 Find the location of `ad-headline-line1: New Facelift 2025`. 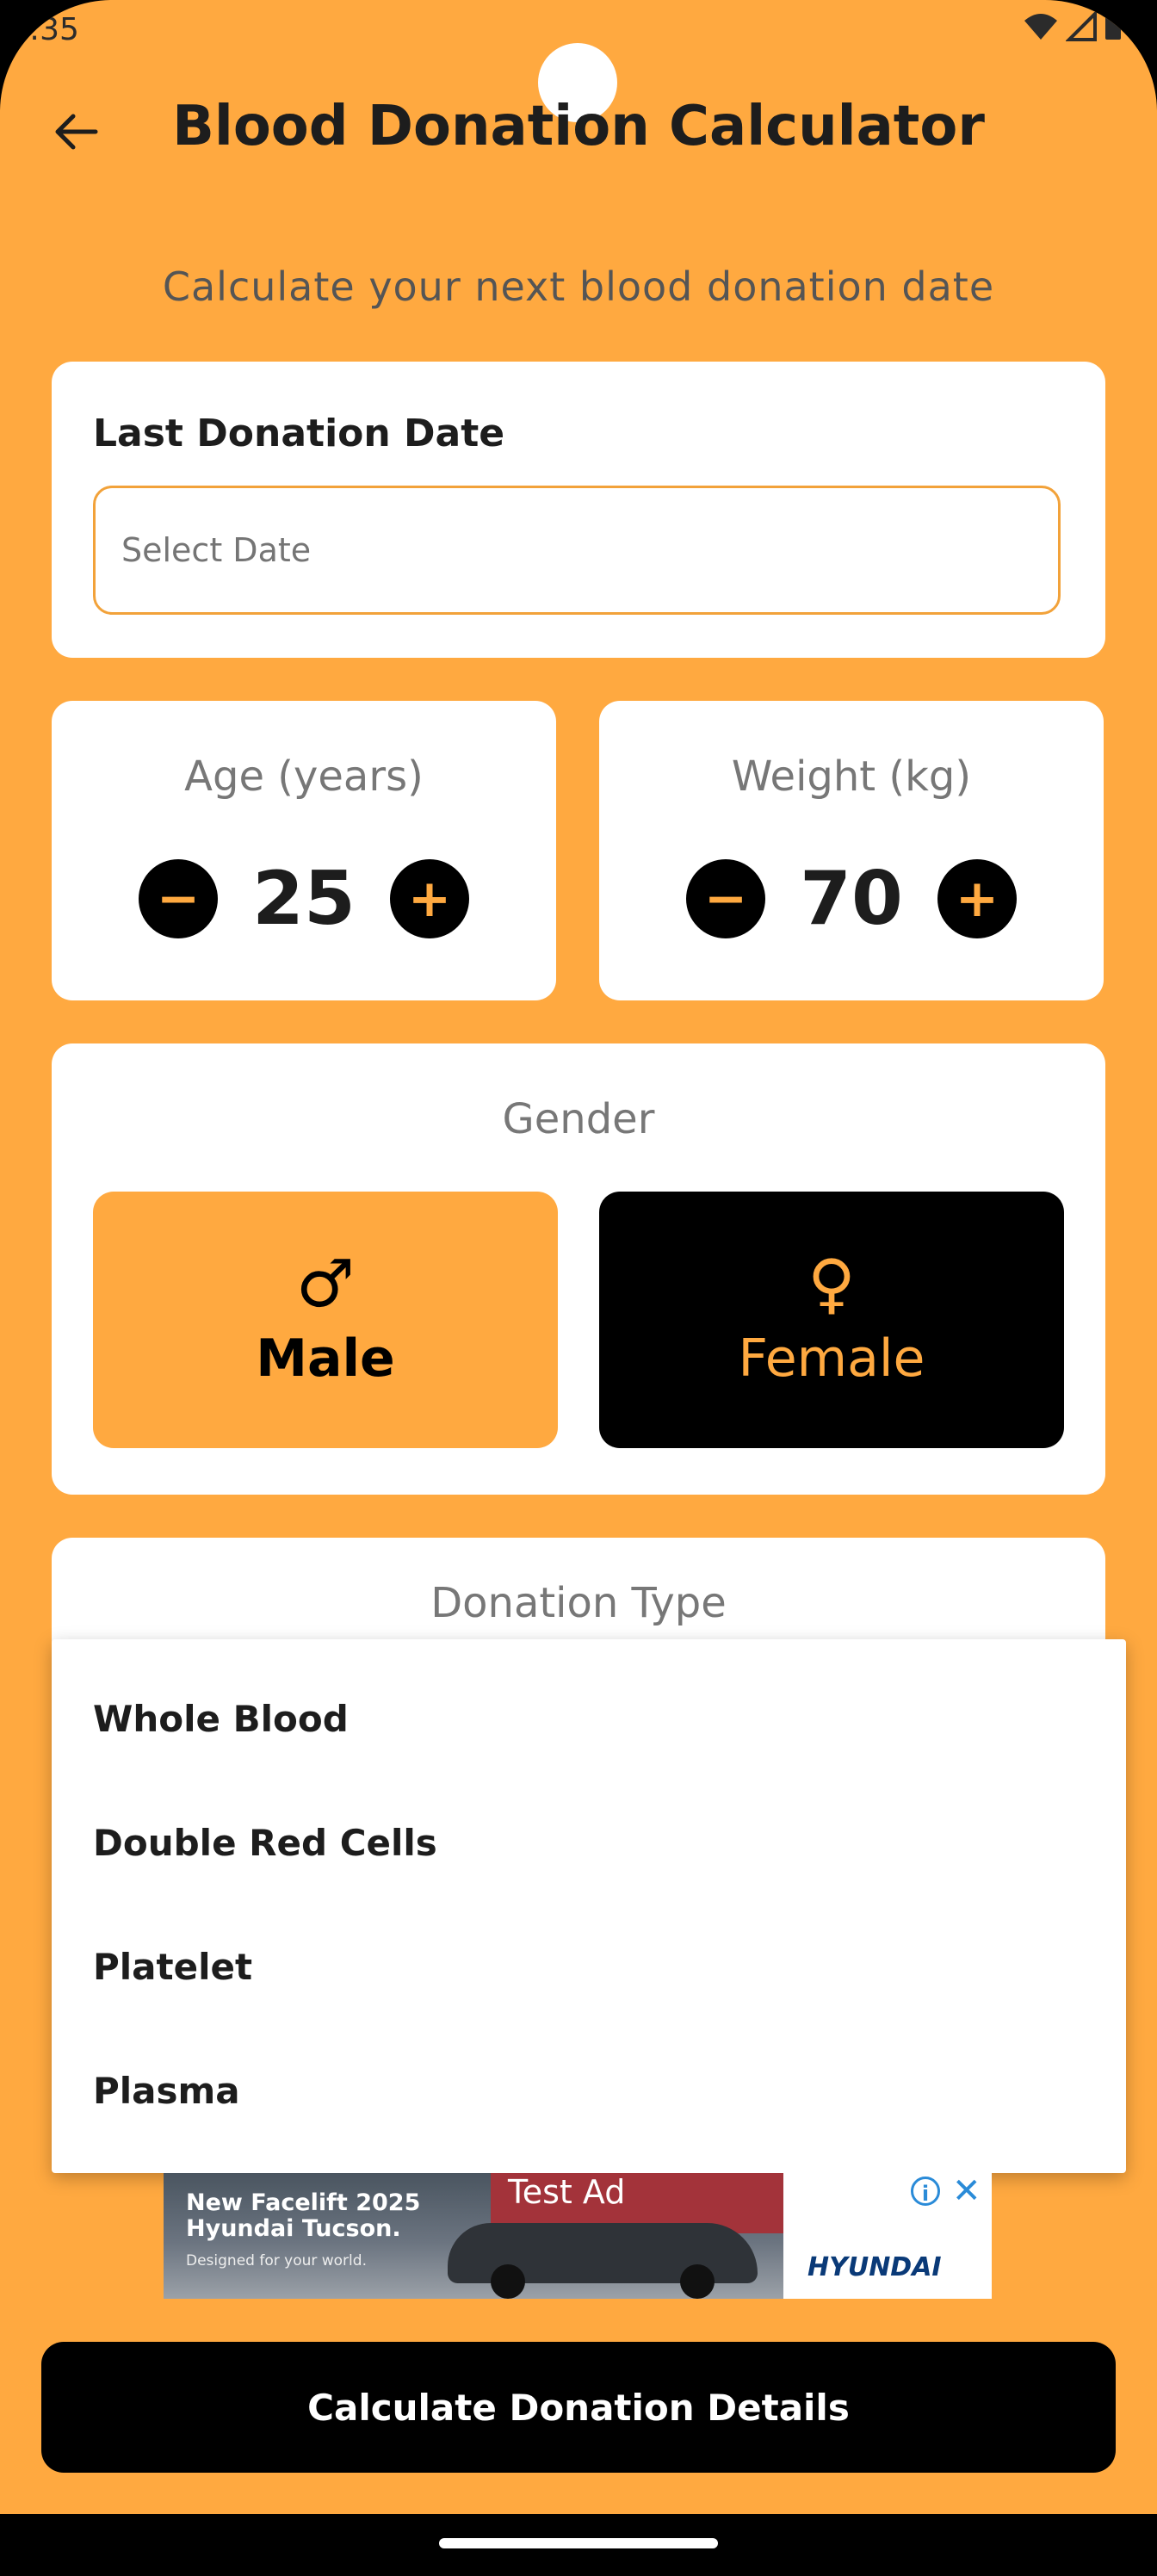

ad-headline-line1: New Facelift 2025 is located at coordinates (303, 2202).